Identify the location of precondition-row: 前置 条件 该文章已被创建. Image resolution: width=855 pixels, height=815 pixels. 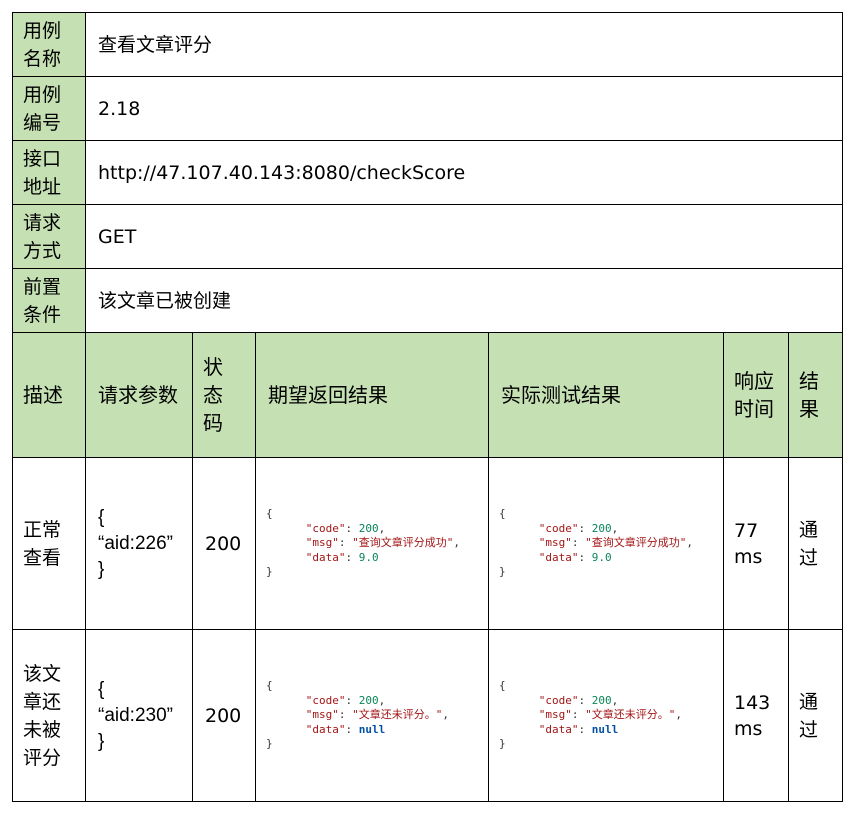
(428, 300).